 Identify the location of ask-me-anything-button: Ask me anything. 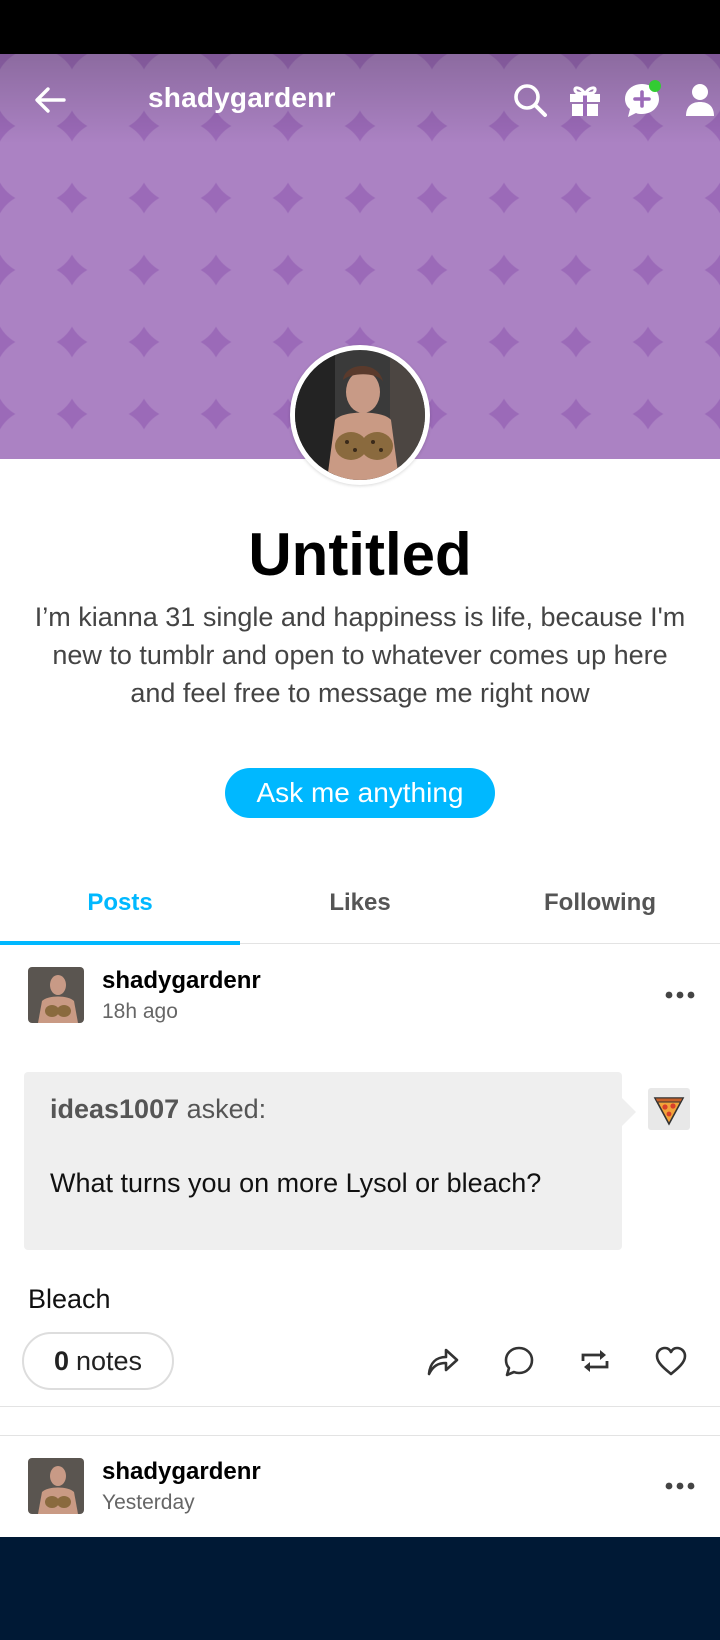
(360, 793).